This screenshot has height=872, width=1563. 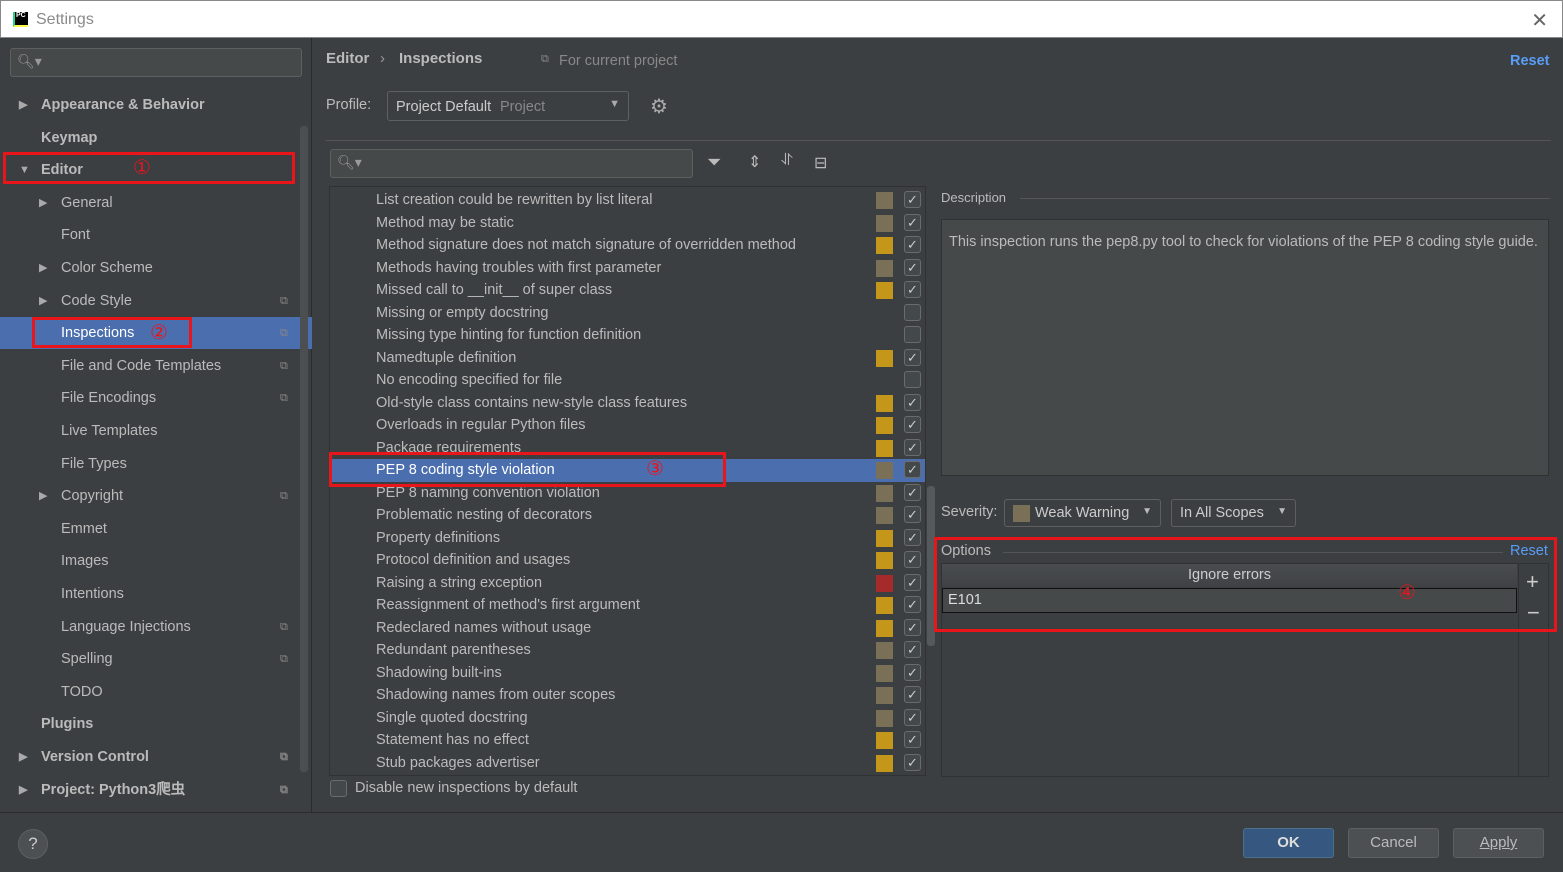 I want to click on inspection-row: Shadowing names from outer scopes ✓, so click(x=627, y=695).